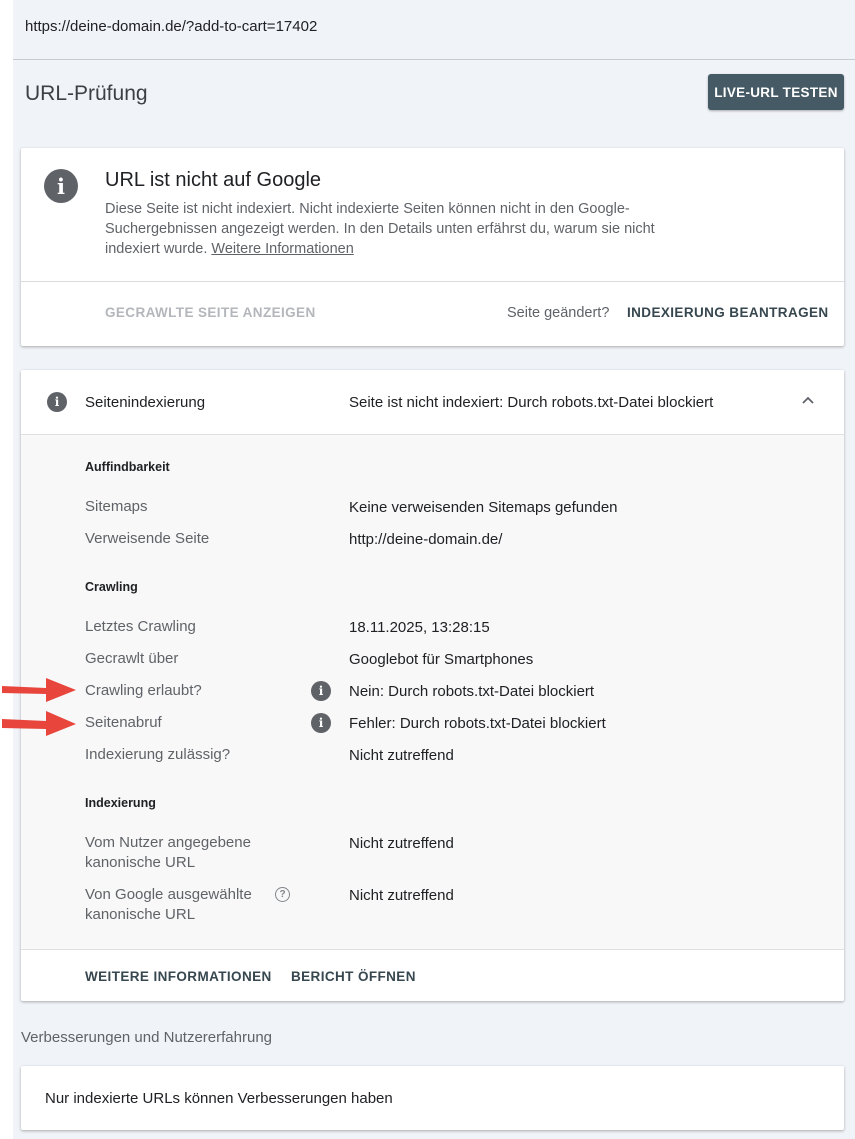 Image resolution: width=855 pixels, height=1139 pixels. I want to click on detail-value: Nein: Durch robots.txt-Datei blockiert, so click(472, 691).